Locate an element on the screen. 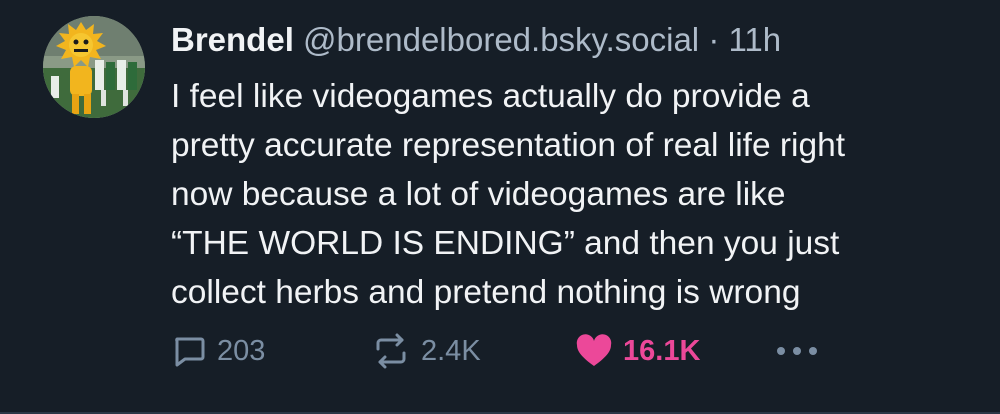  author-name: Brendel is located at coordinates (232, 39).